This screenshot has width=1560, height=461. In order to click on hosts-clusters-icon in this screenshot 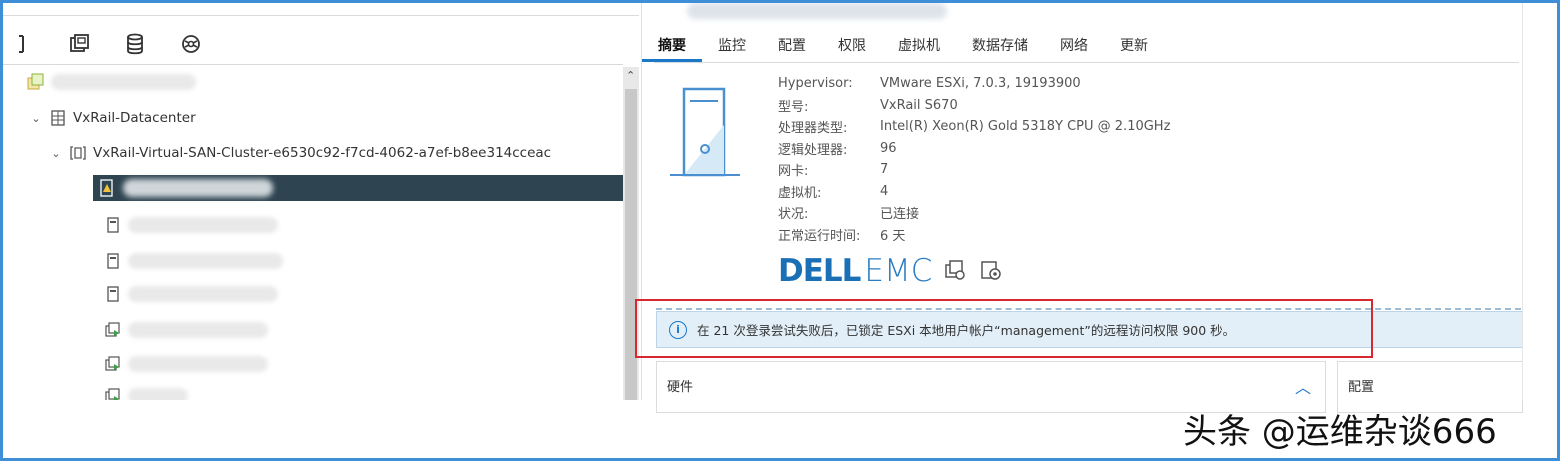, I will do `click(27, 44)`.